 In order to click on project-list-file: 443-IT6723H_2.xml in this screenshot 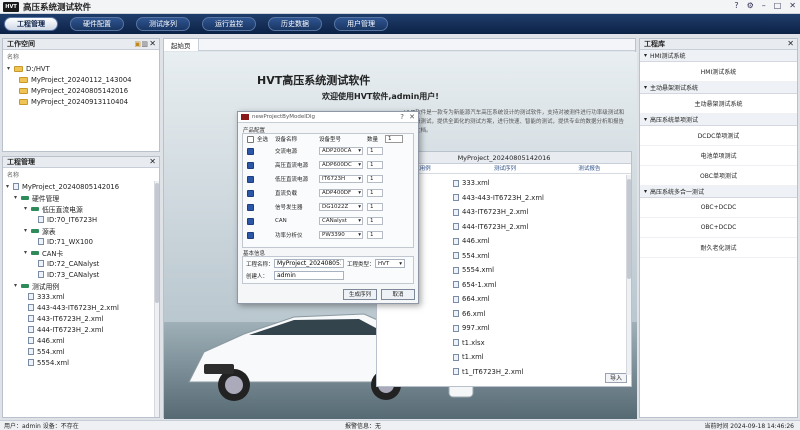, I will do `click(542, 212)`.